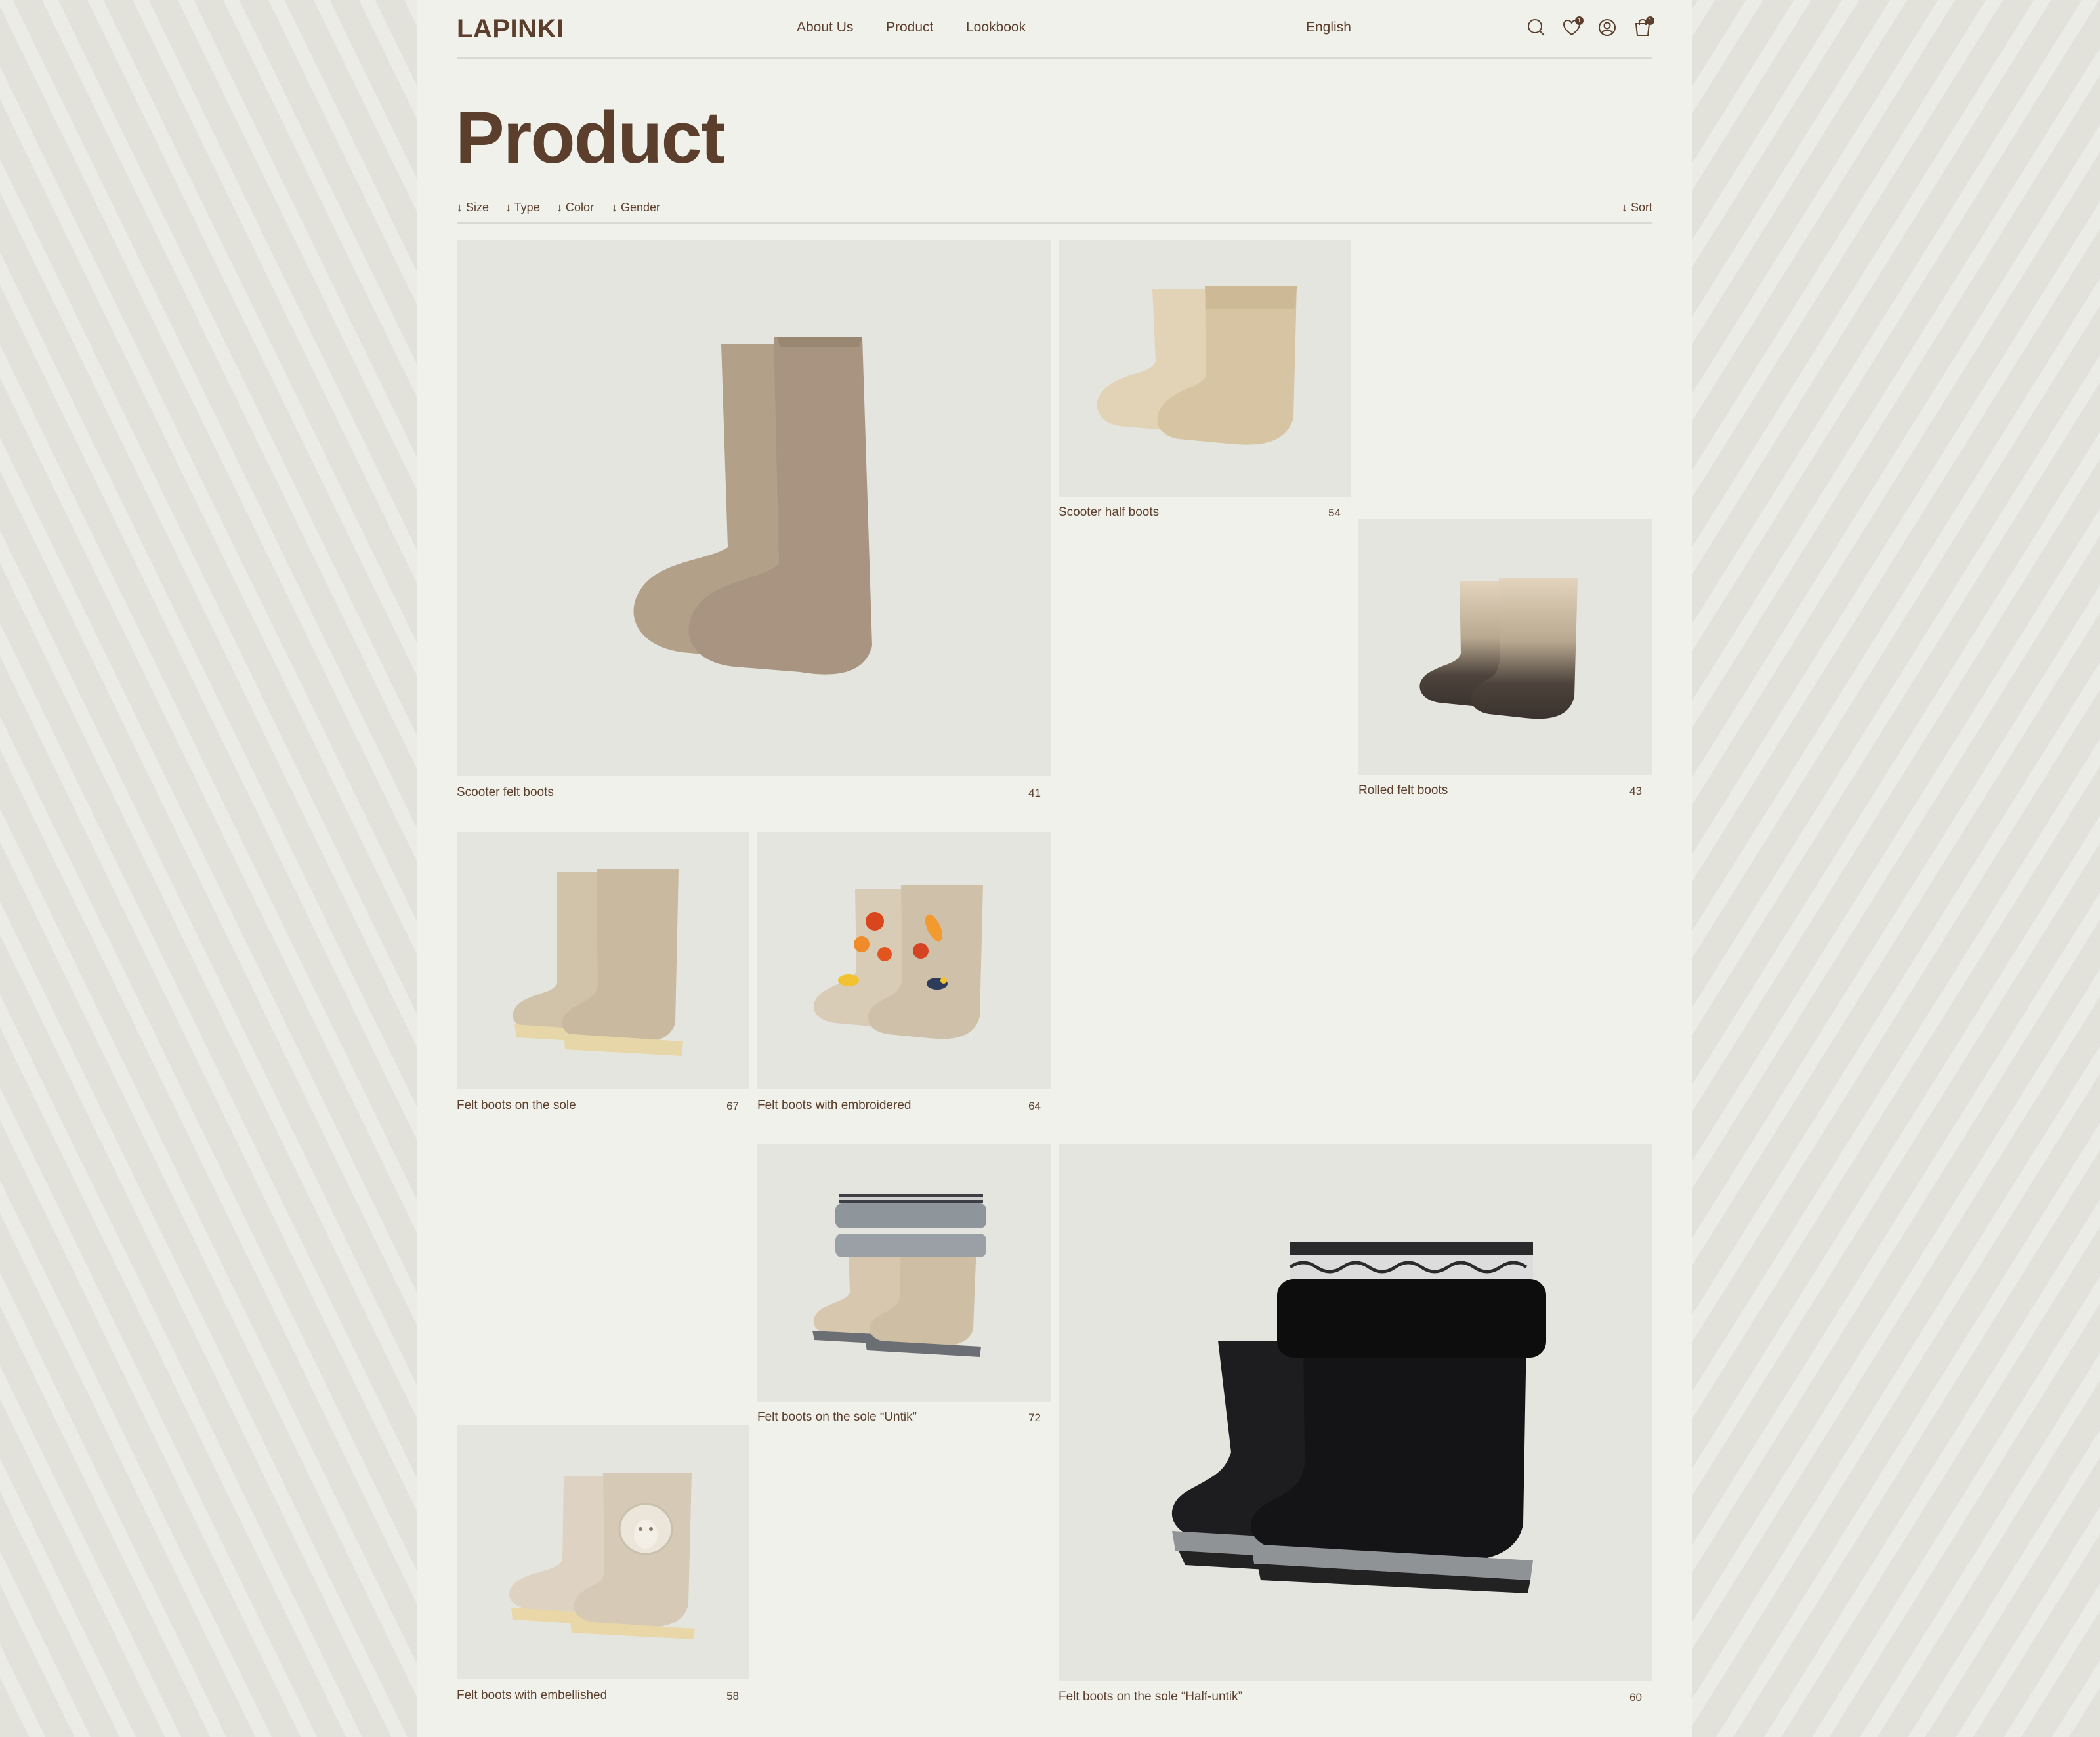 This screenshot has width=2100, height=1737. I want to click on filter-color: ↓ Color, so click(575, 208).